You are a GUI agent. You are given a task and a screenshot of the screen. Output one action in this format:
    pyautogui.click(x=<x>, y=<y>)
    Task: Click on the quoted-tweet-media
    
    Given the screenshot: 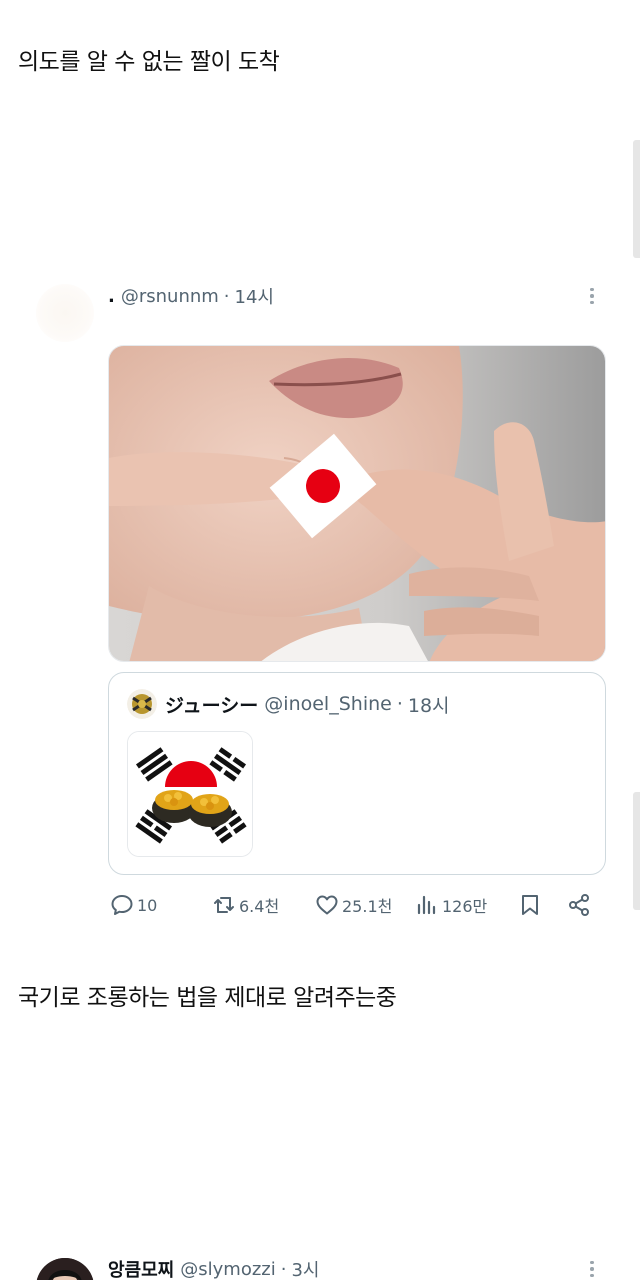 What is the action you would take?
    pyautogui.click(x=190, y=794)
    